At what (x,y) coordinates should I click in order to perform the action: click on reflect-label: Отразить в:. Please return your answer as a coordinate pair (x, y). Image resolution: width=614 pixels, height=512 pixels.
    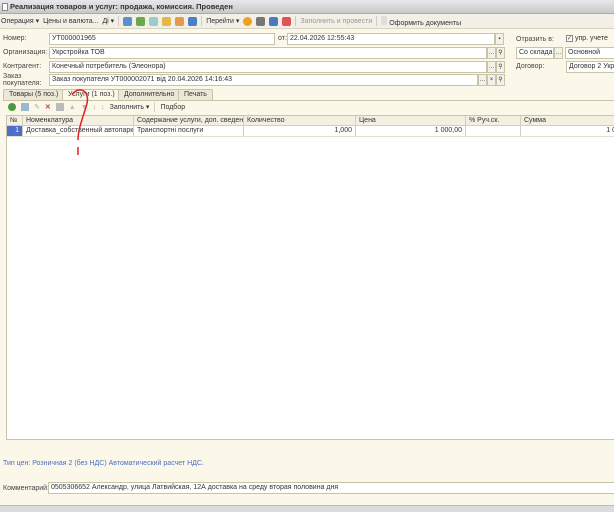
    Looking at the image, I should click on (535, 39).